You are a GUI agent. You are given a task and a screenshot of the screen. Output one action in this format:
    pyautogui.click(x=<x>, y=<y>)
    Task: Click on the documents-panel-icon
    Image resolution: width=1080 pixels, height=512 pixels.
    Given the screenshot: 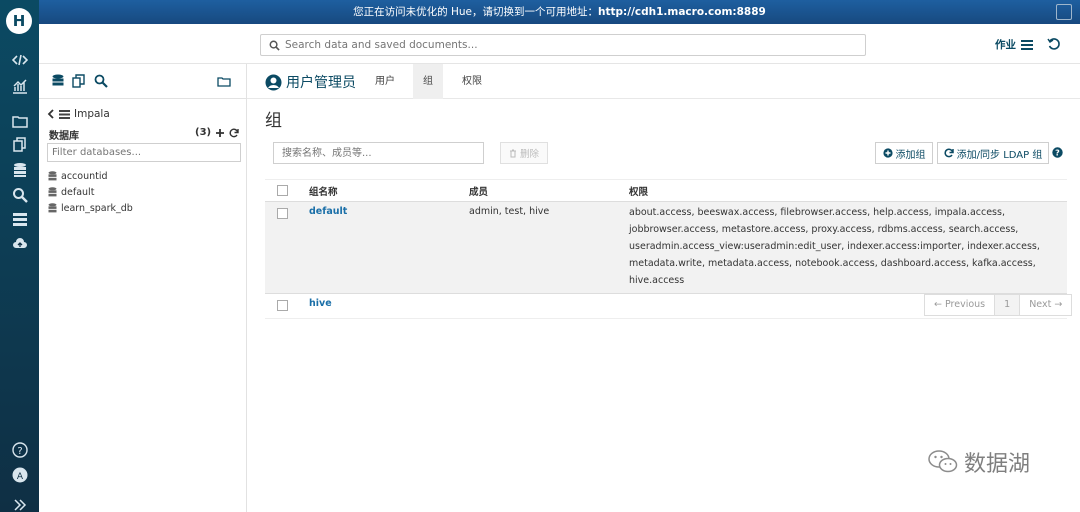 What is the action you would take?
    pyautogui.click(x=79, y=81)
    